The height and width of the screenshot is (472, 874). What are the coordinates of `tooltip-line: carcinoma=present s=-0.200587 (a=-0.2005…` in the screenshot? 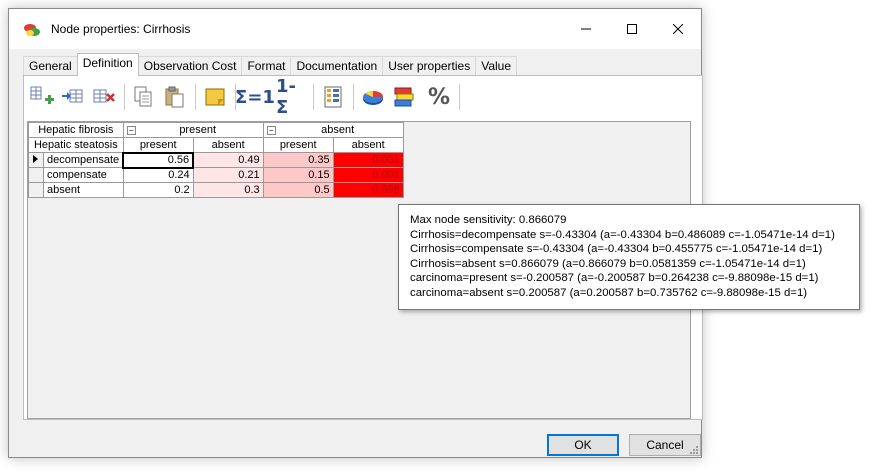 It's located at (614, 278).